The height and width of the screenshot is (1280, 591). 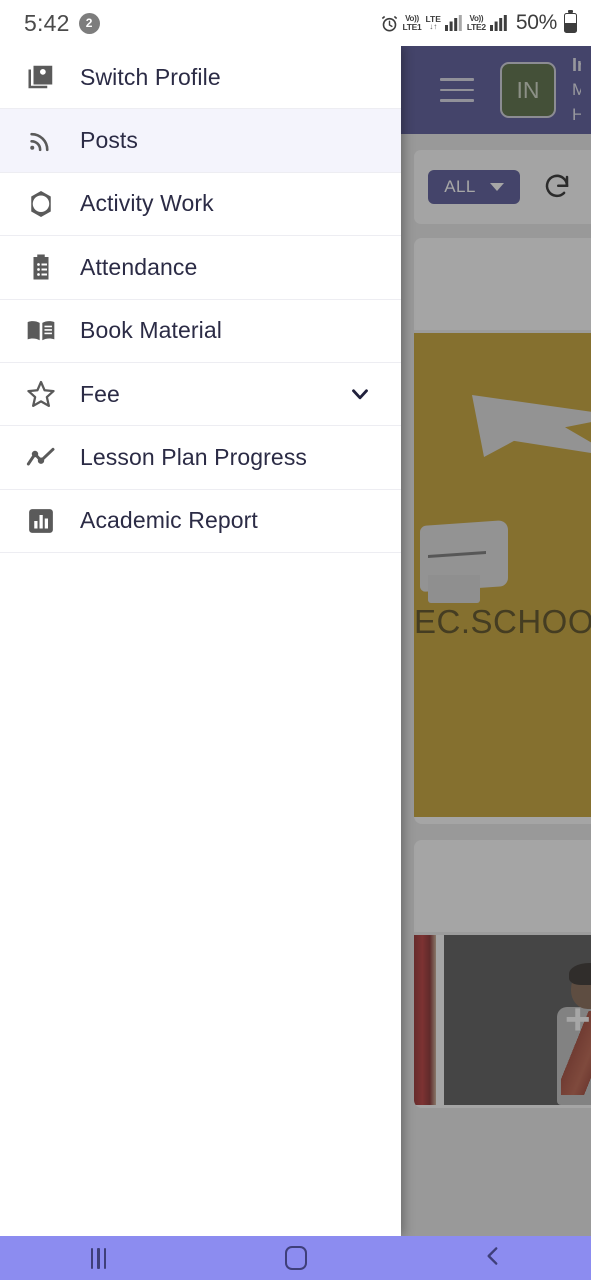 What do you see at coordinates (41, 394) in the screenshot?
I see `star-outline-icon` at bounding box center [41, 394].